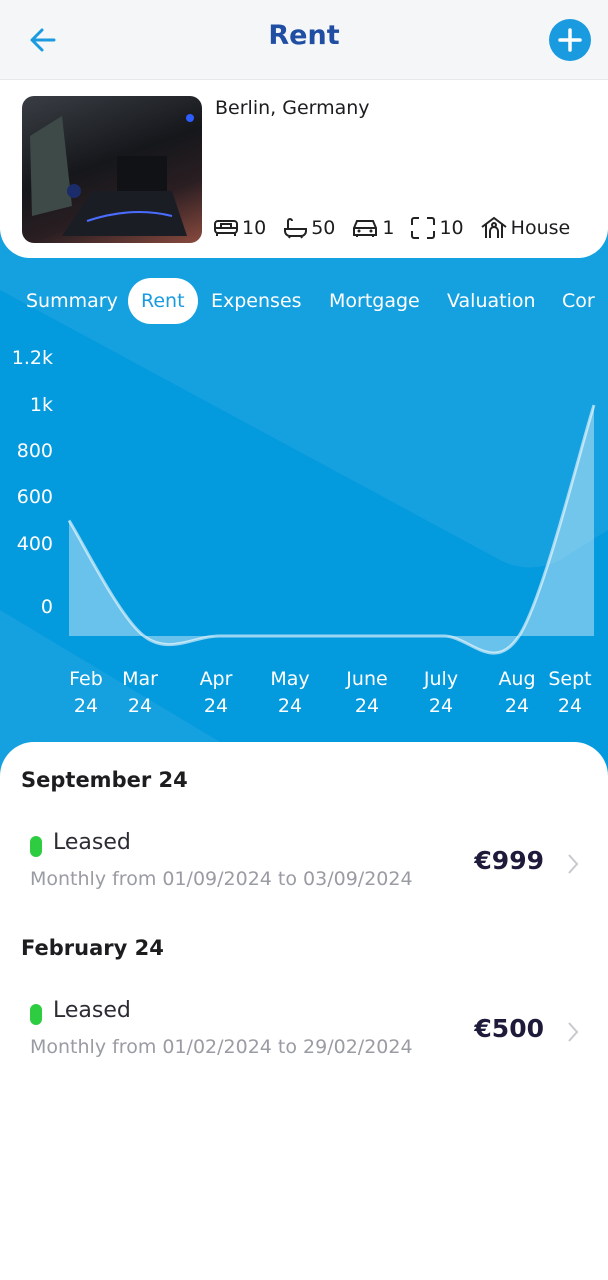  Describe the element at coordinates (32, 358) in the screenshot. I see `y-tick-label: 1.2k` at that location.